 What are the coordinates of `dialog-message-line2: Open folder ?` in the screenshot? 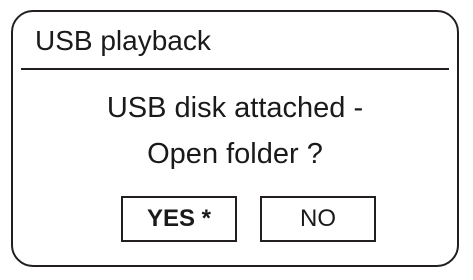 It's located at (235, 154).